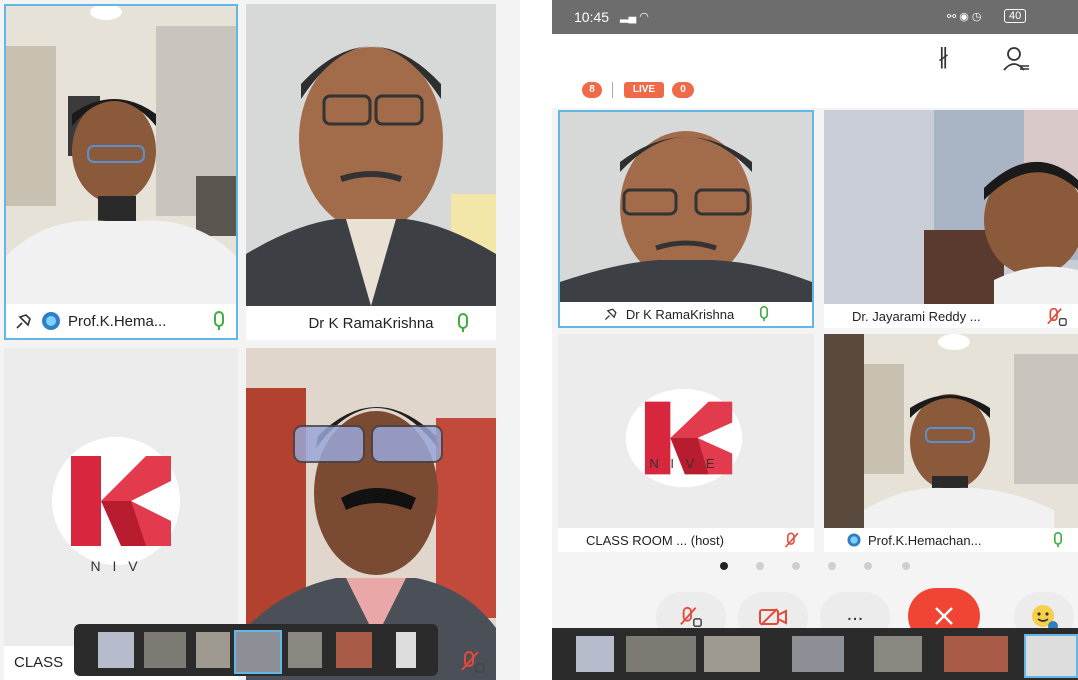  Describe the element at coordinates (592, 17) in the screenshot. I see `status-time: 10:45` at that location.